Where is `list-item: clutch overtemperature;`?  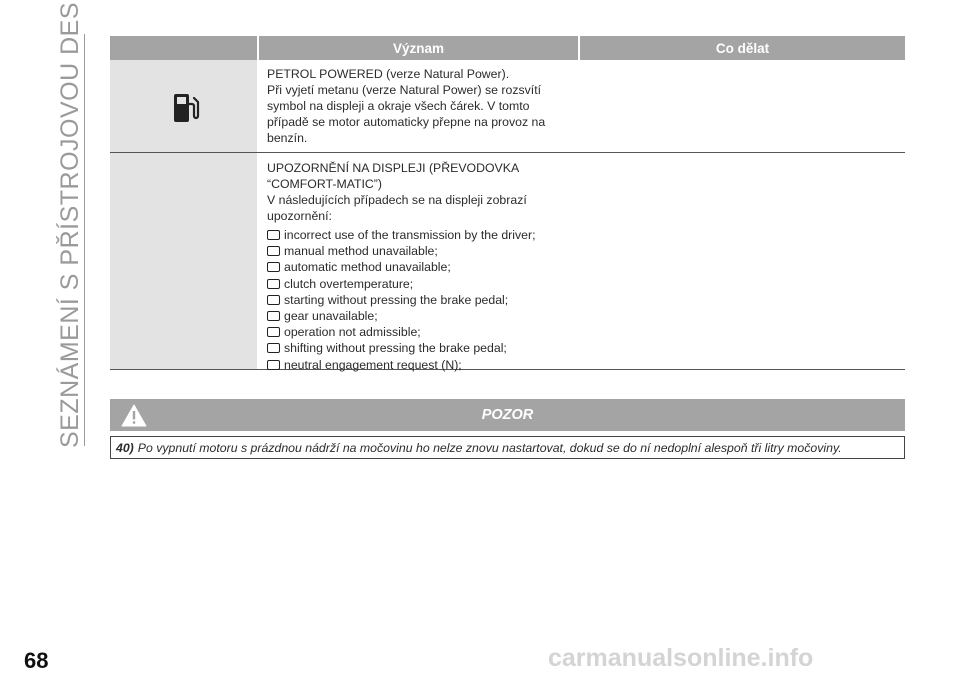
list-item: clutch overtemperature; is located at coordinates (420, 284).